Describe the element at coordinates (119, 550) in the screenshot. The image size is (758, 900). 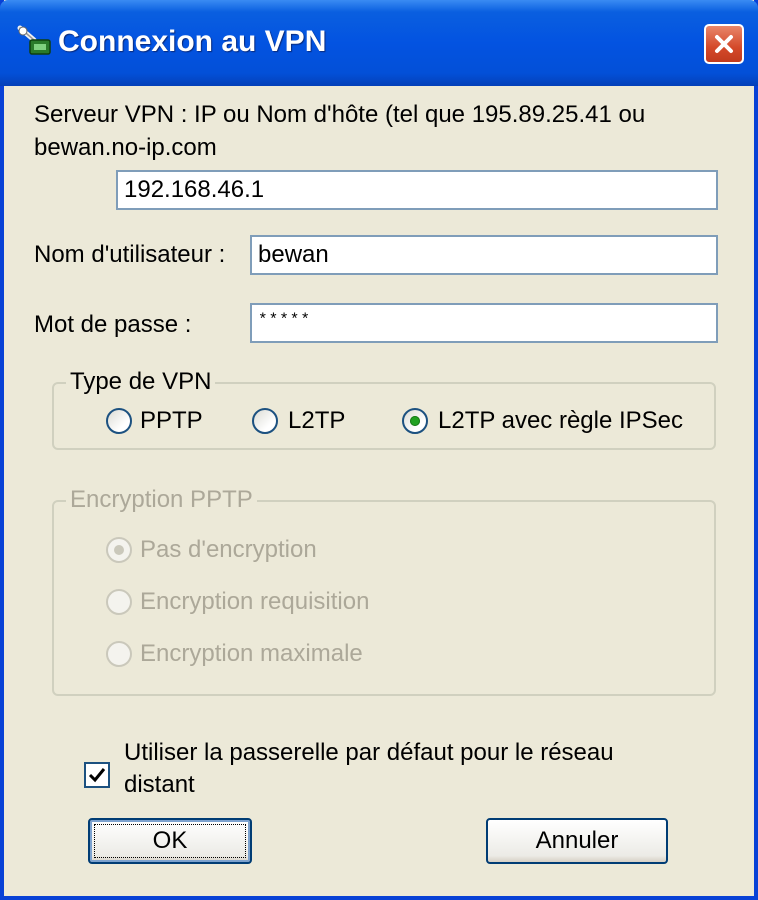
I see `radio-no-encryption` at that location.